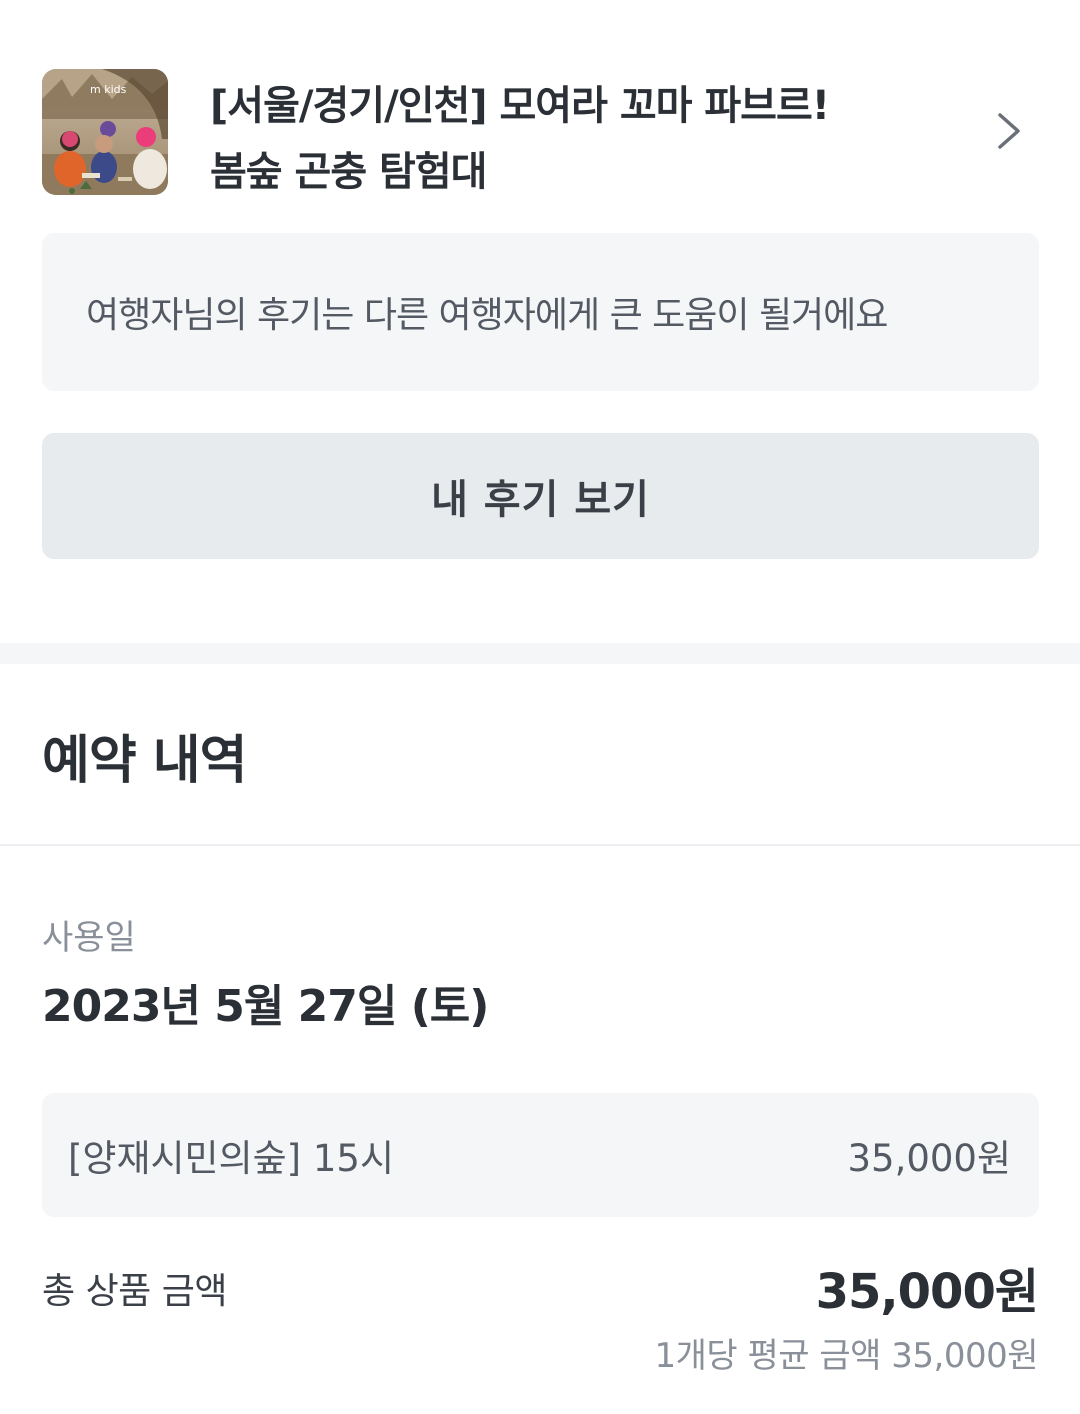 The image size is (1080, 1414). Describe the element at coordinates (108, 89) in the screenshot. I see `thumbnail-logo-text: m kids` at that location.